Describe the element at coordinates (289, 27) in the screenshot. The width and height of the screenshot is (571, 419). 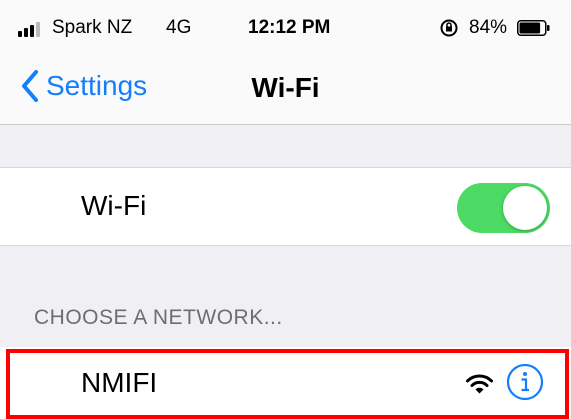
I see `status-time: 12:12 PM` at that location.